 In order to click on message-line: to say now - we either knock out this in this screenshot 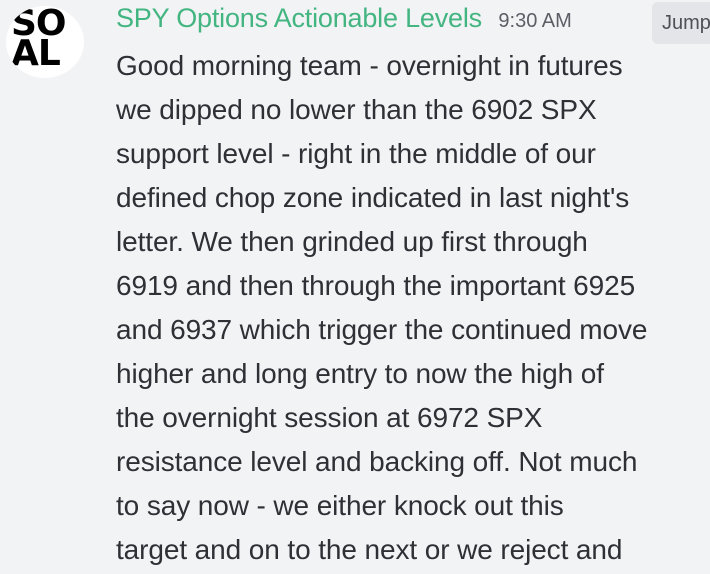, I will do `click(340, 505)`.